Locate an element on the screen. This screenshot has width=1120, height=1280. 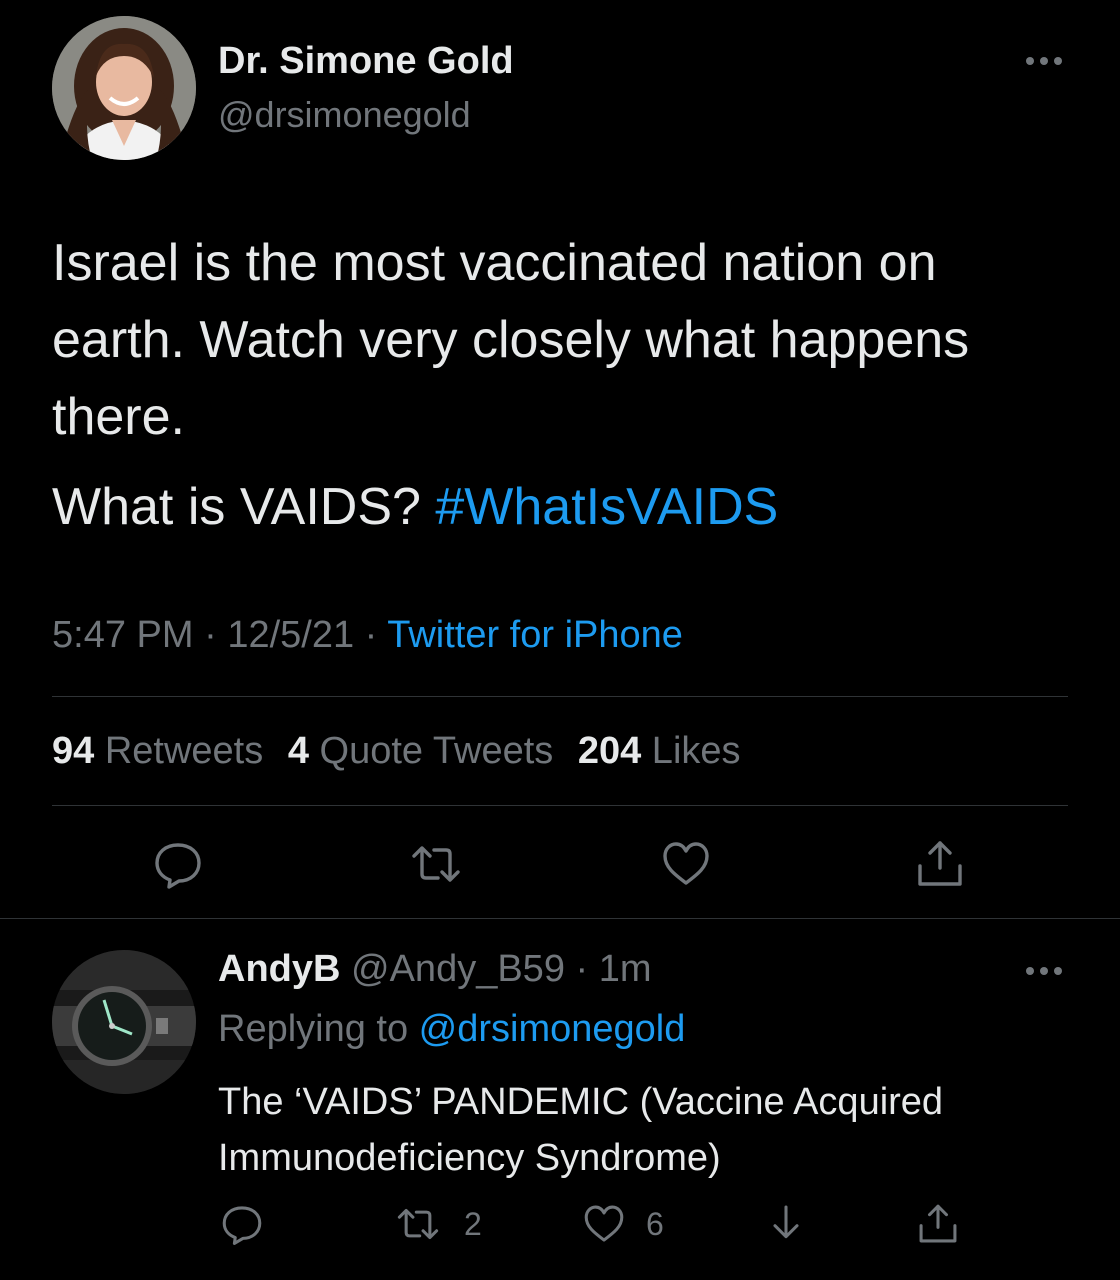
hashtag-link: #WhatIsVAIDS is located at coordinates (606, 507).